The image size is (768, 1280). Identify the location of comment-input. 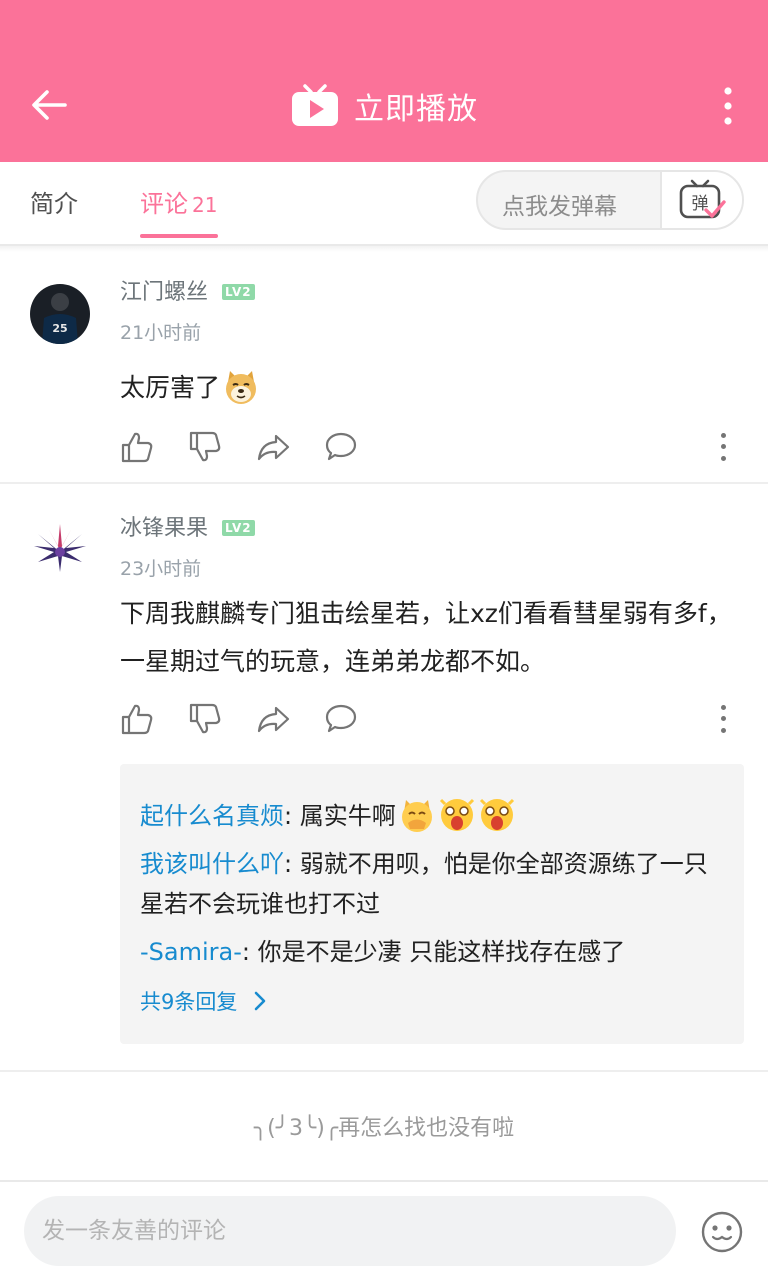
(350, 1231).